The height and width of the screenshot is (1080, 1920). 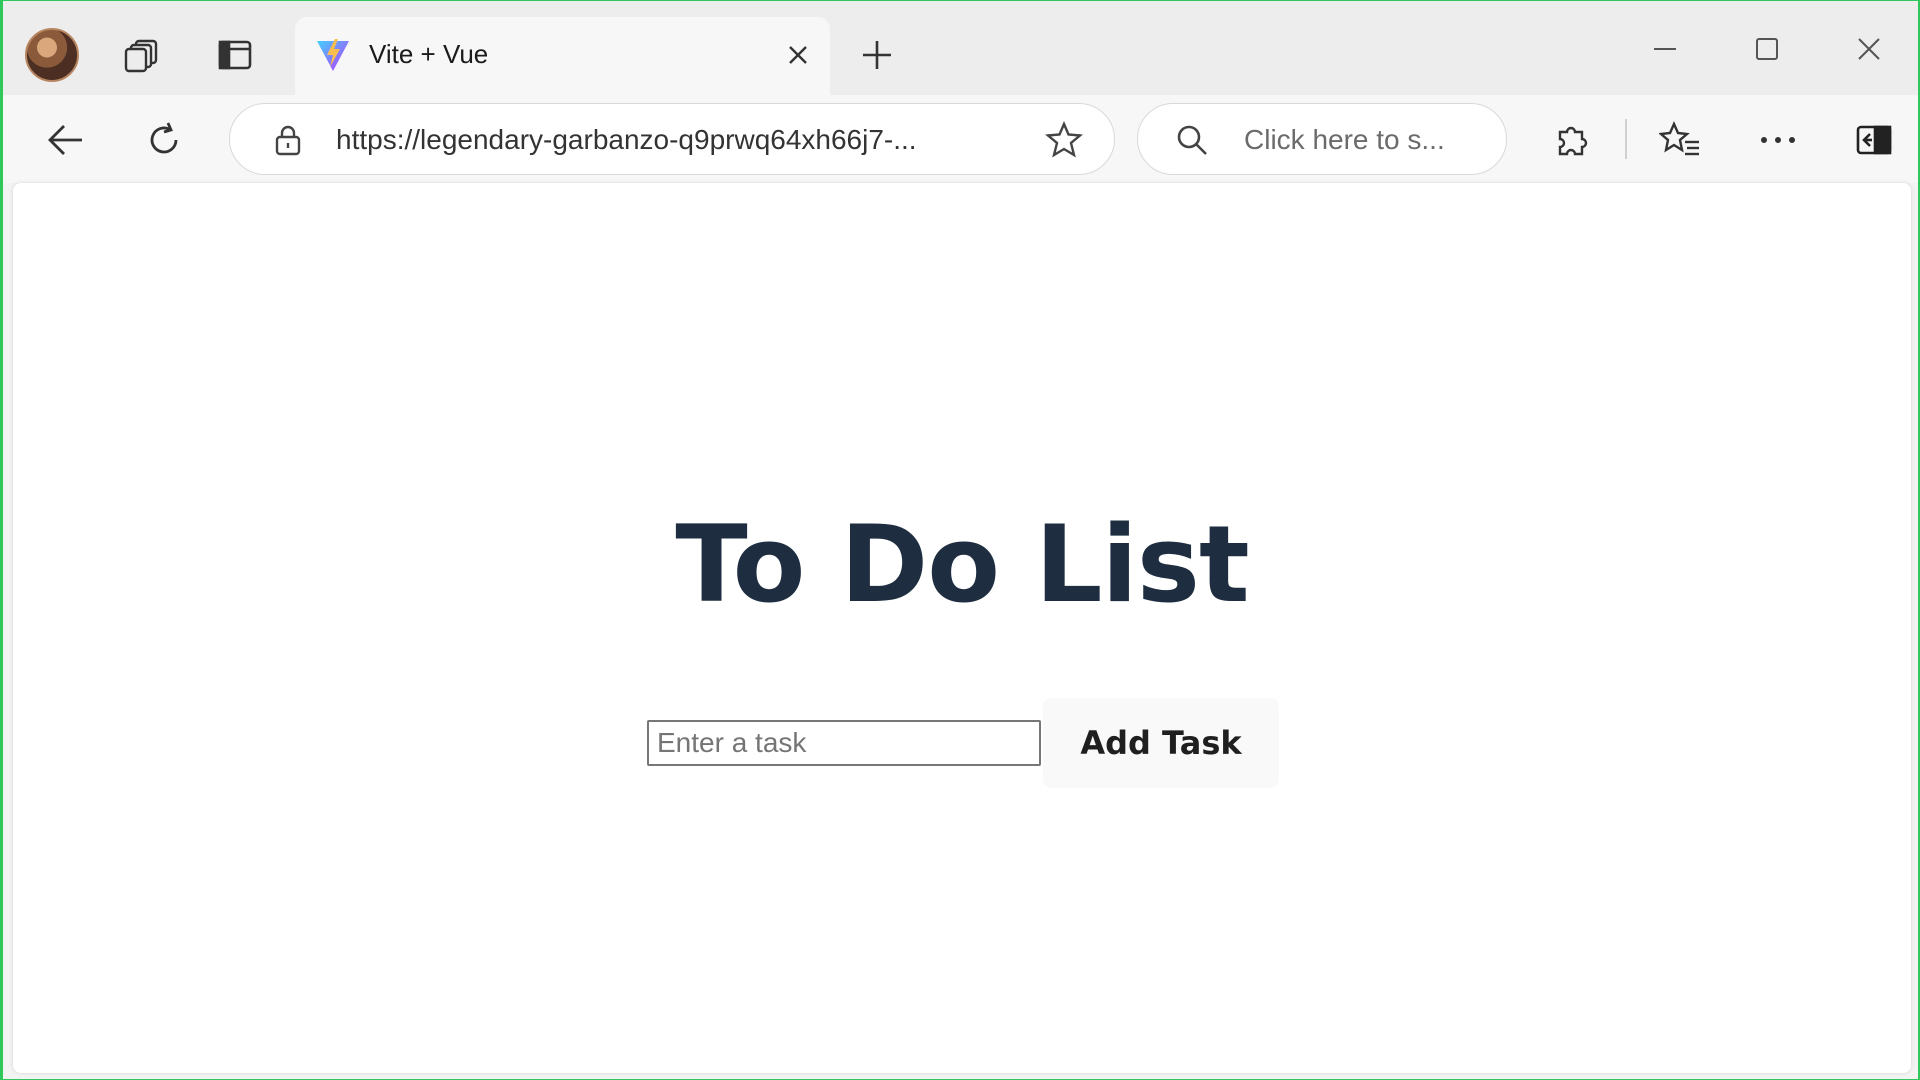 What do you see at coordinates (142, 55) in the screenshot?
I see `workspaces-icon` at bounding box center [142, 55].